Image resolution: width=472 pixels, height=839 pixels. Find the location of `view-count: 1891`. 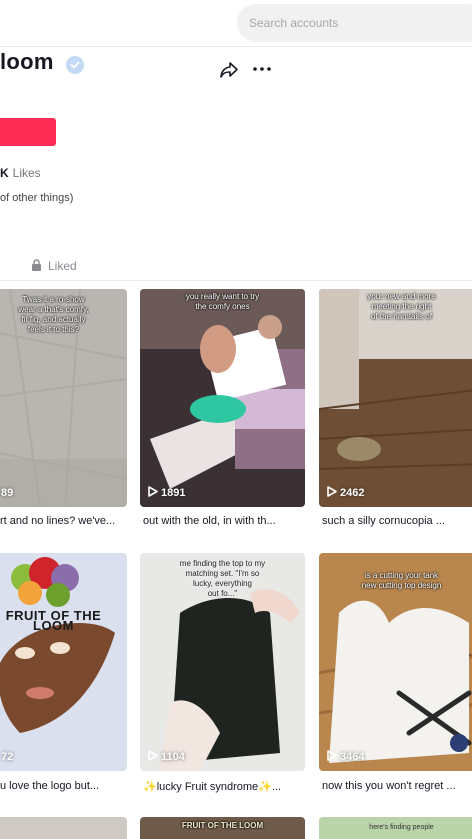

view-count: 1891 is located at coordinates (166, 493).